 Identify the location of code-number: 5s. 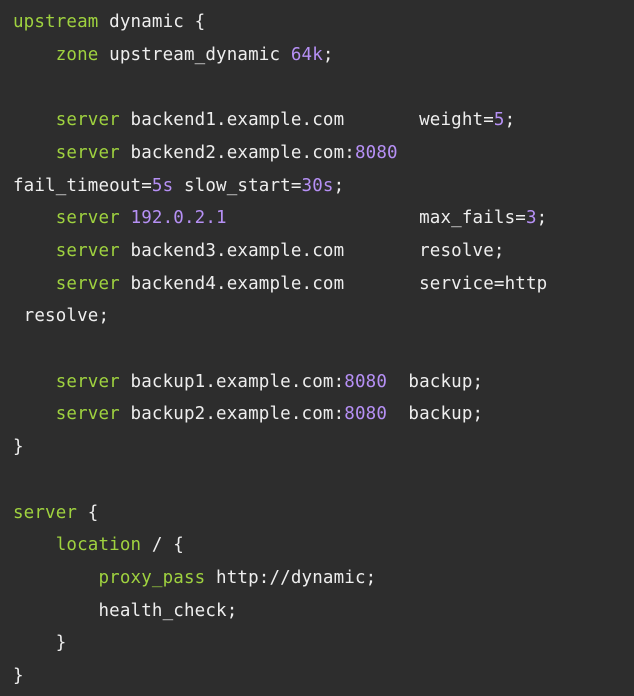
(162, 185).